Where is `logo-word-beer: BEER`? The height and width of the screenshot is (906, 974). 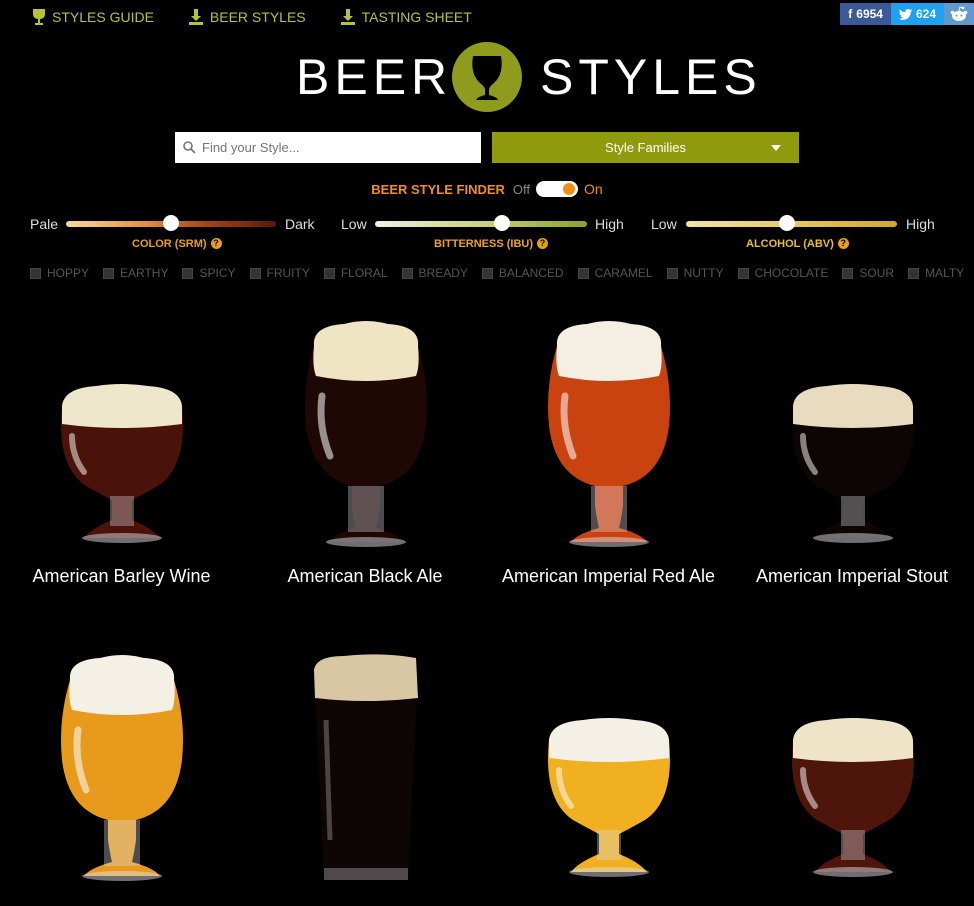 logo-word-beer: BEER is located at coordinates (374, 77).